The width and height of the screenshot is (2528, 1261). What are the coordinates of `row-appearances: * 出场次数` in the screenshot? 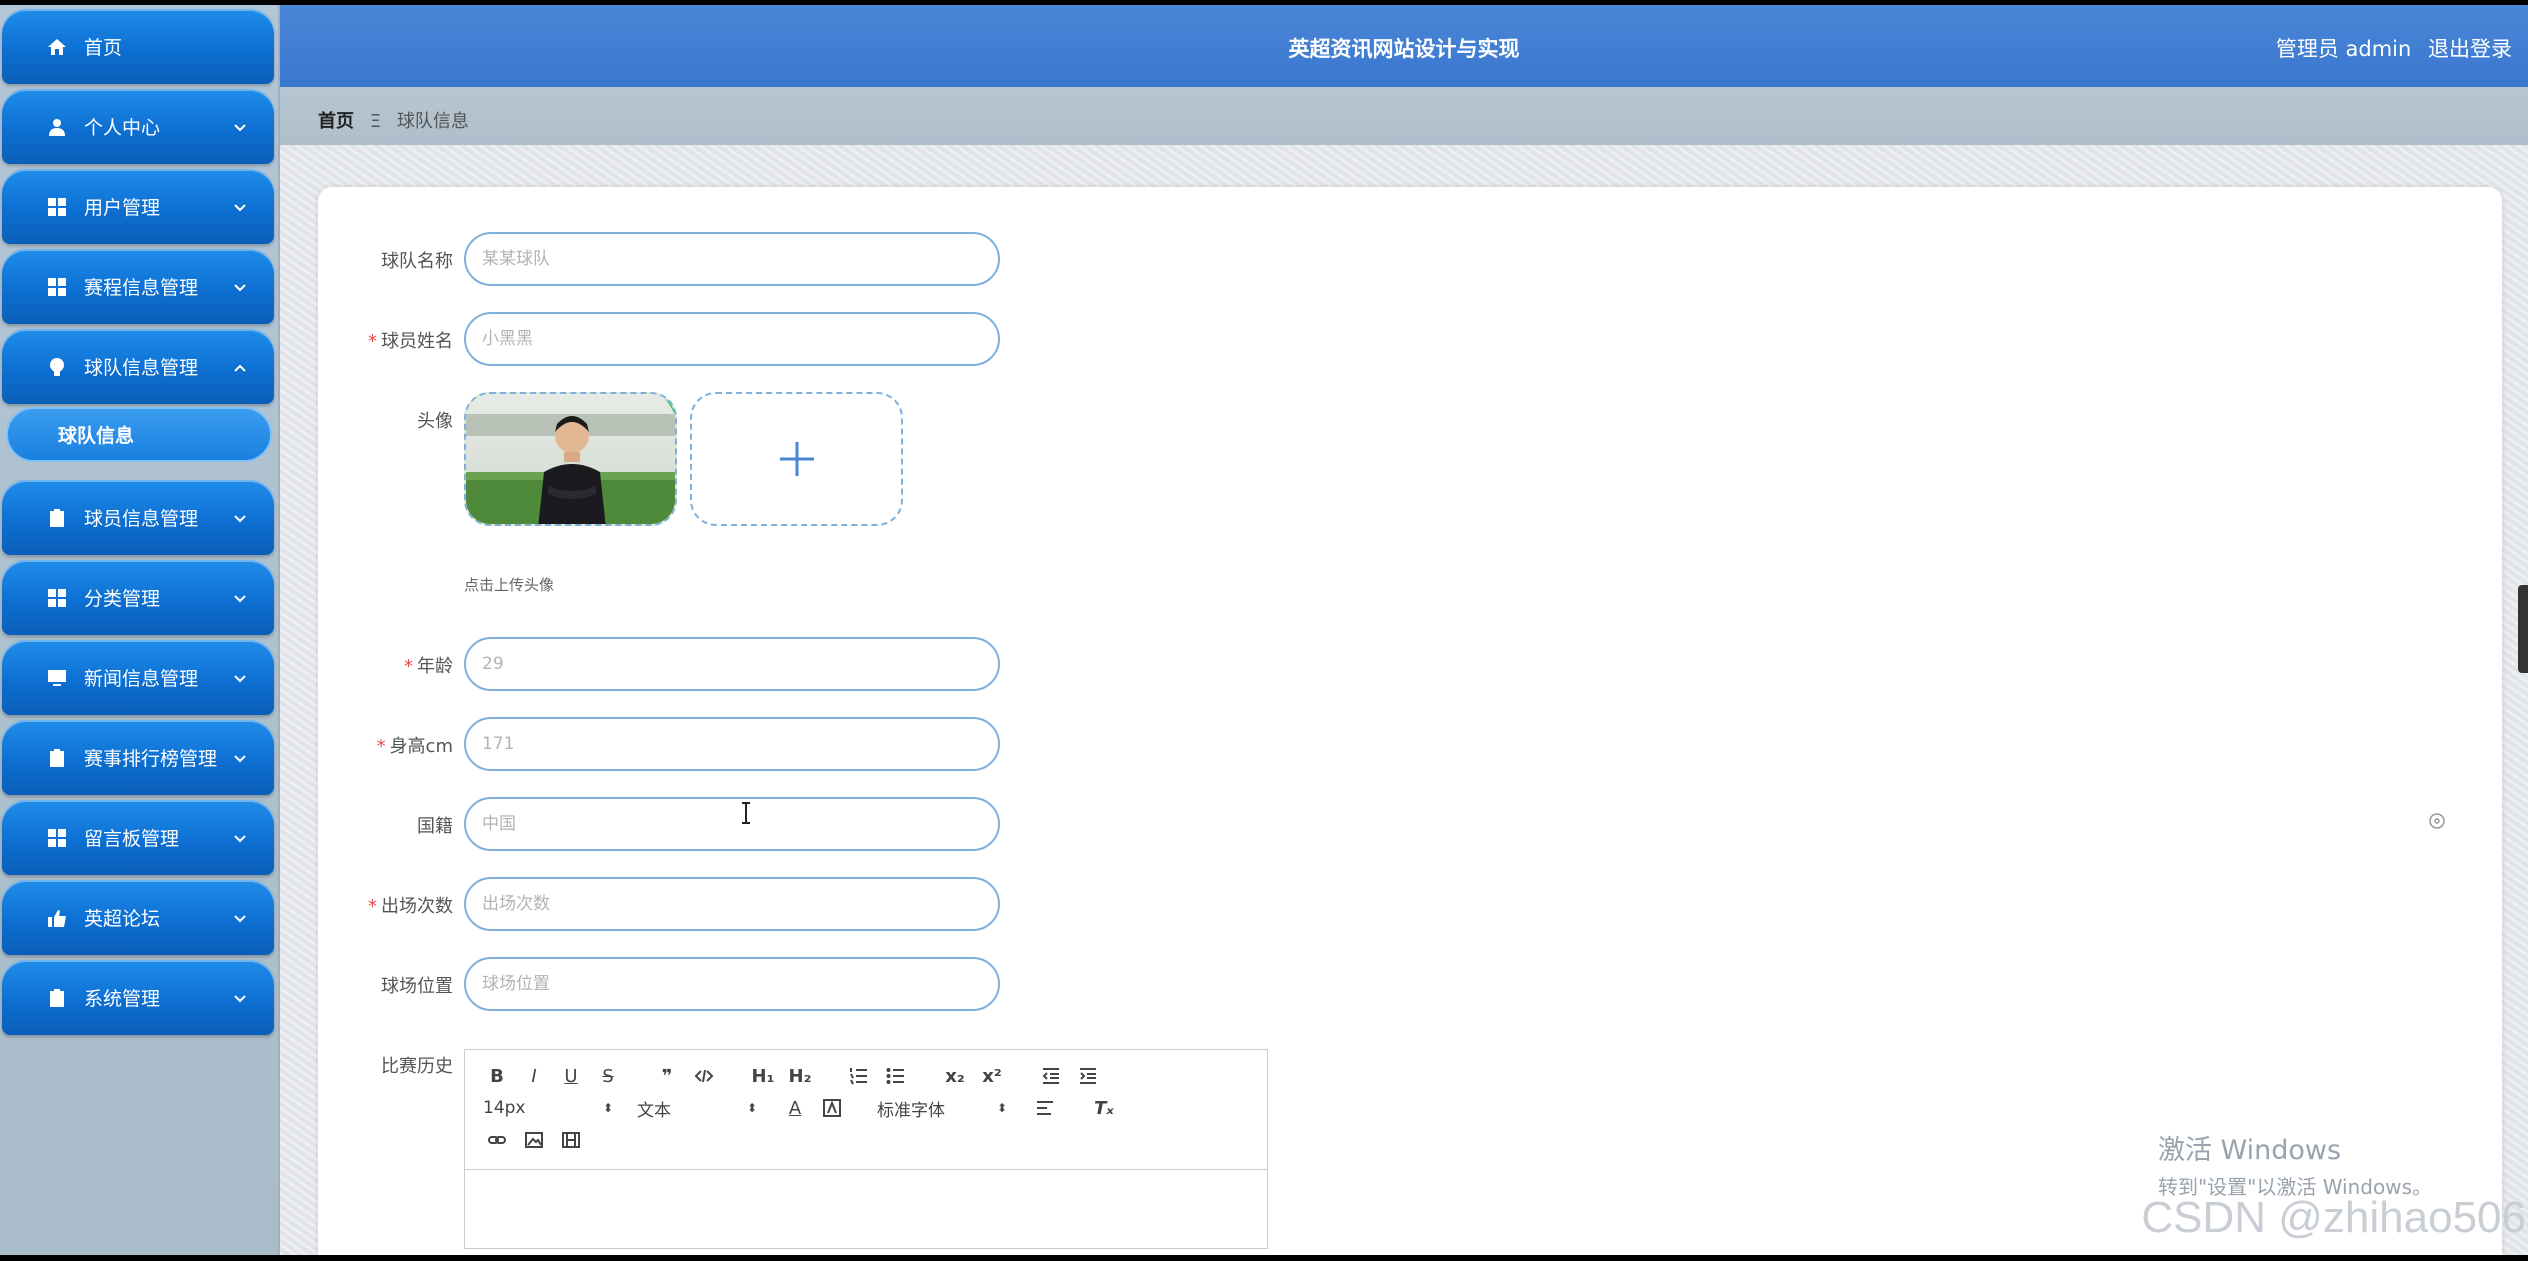 It's located at (918, 905).